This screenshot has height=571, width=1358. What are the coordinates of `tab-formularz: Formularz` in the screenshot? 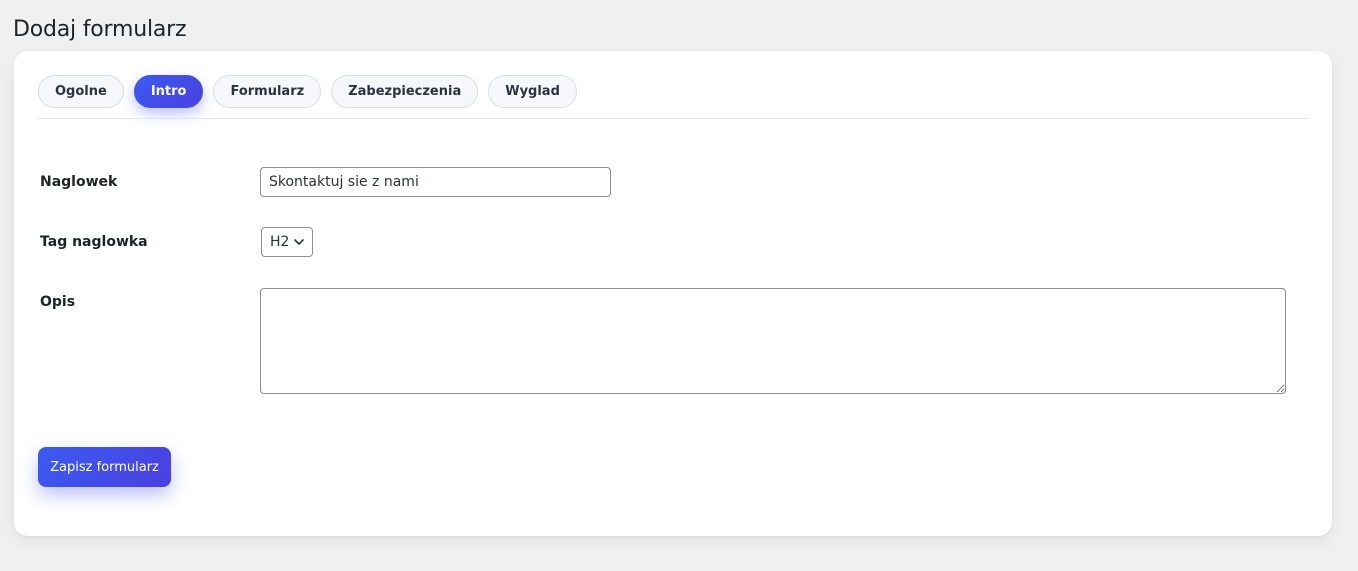 It's located at (267, 91).